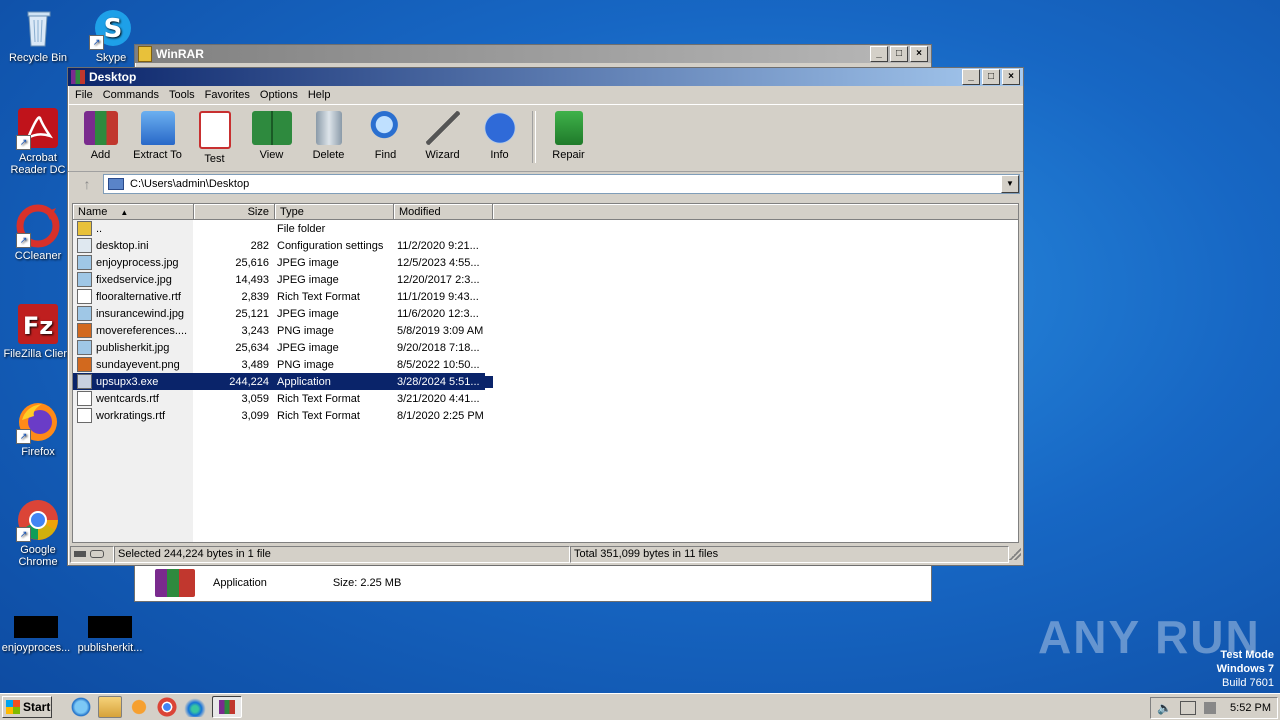 The height and width of the screenshot is (720, 1280). What do you see at coordinates (157, 155) in the screenshot?
I see `extract-label: Extract To` at bounding box center [157, 155].